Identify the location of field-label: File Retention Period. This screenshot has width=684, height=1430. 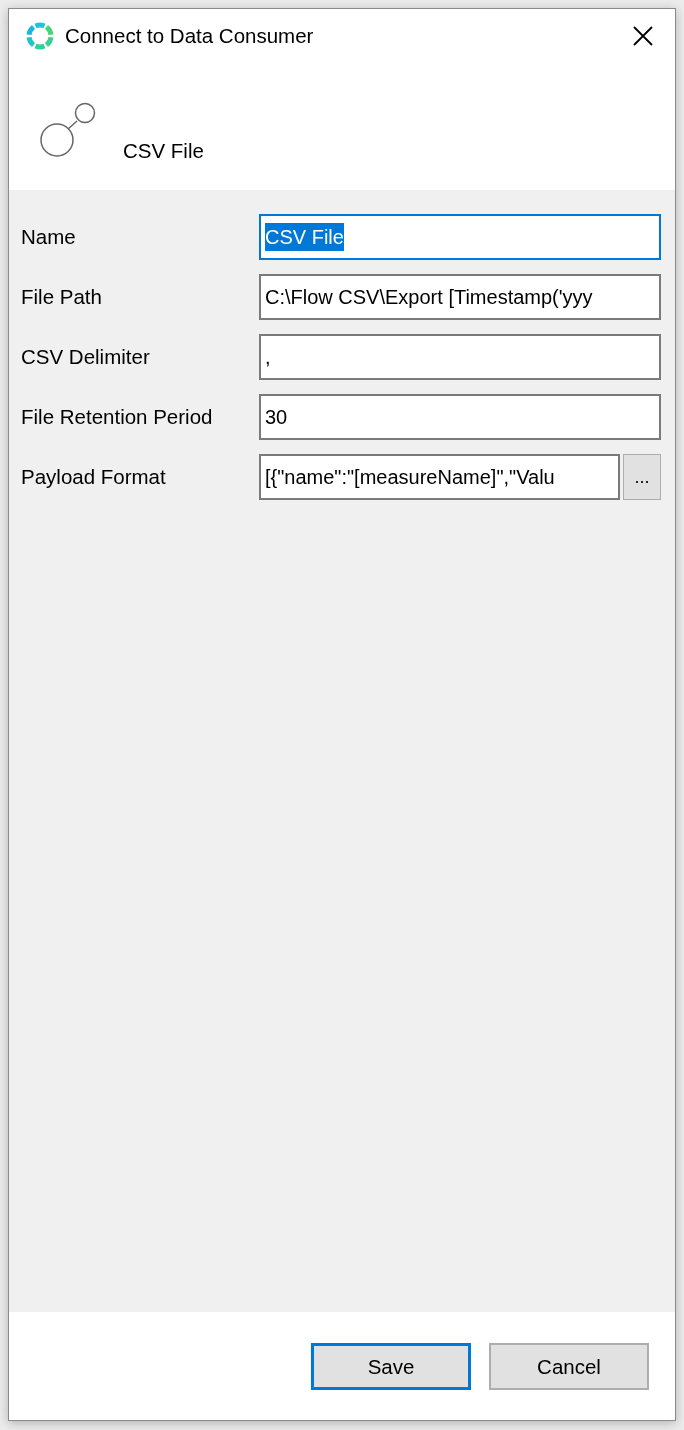
(117, 417).